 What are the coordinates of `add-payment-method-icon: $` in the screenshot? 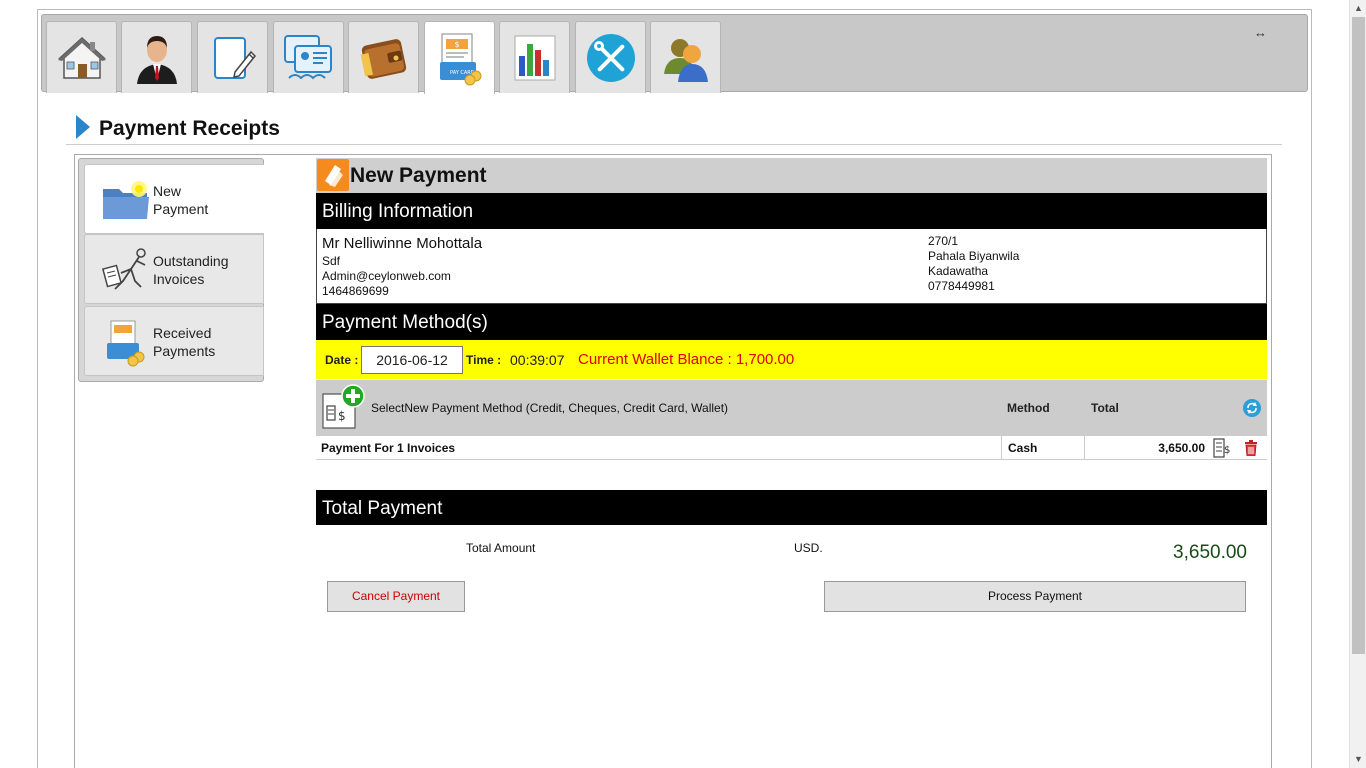 It's located at (343, 407).